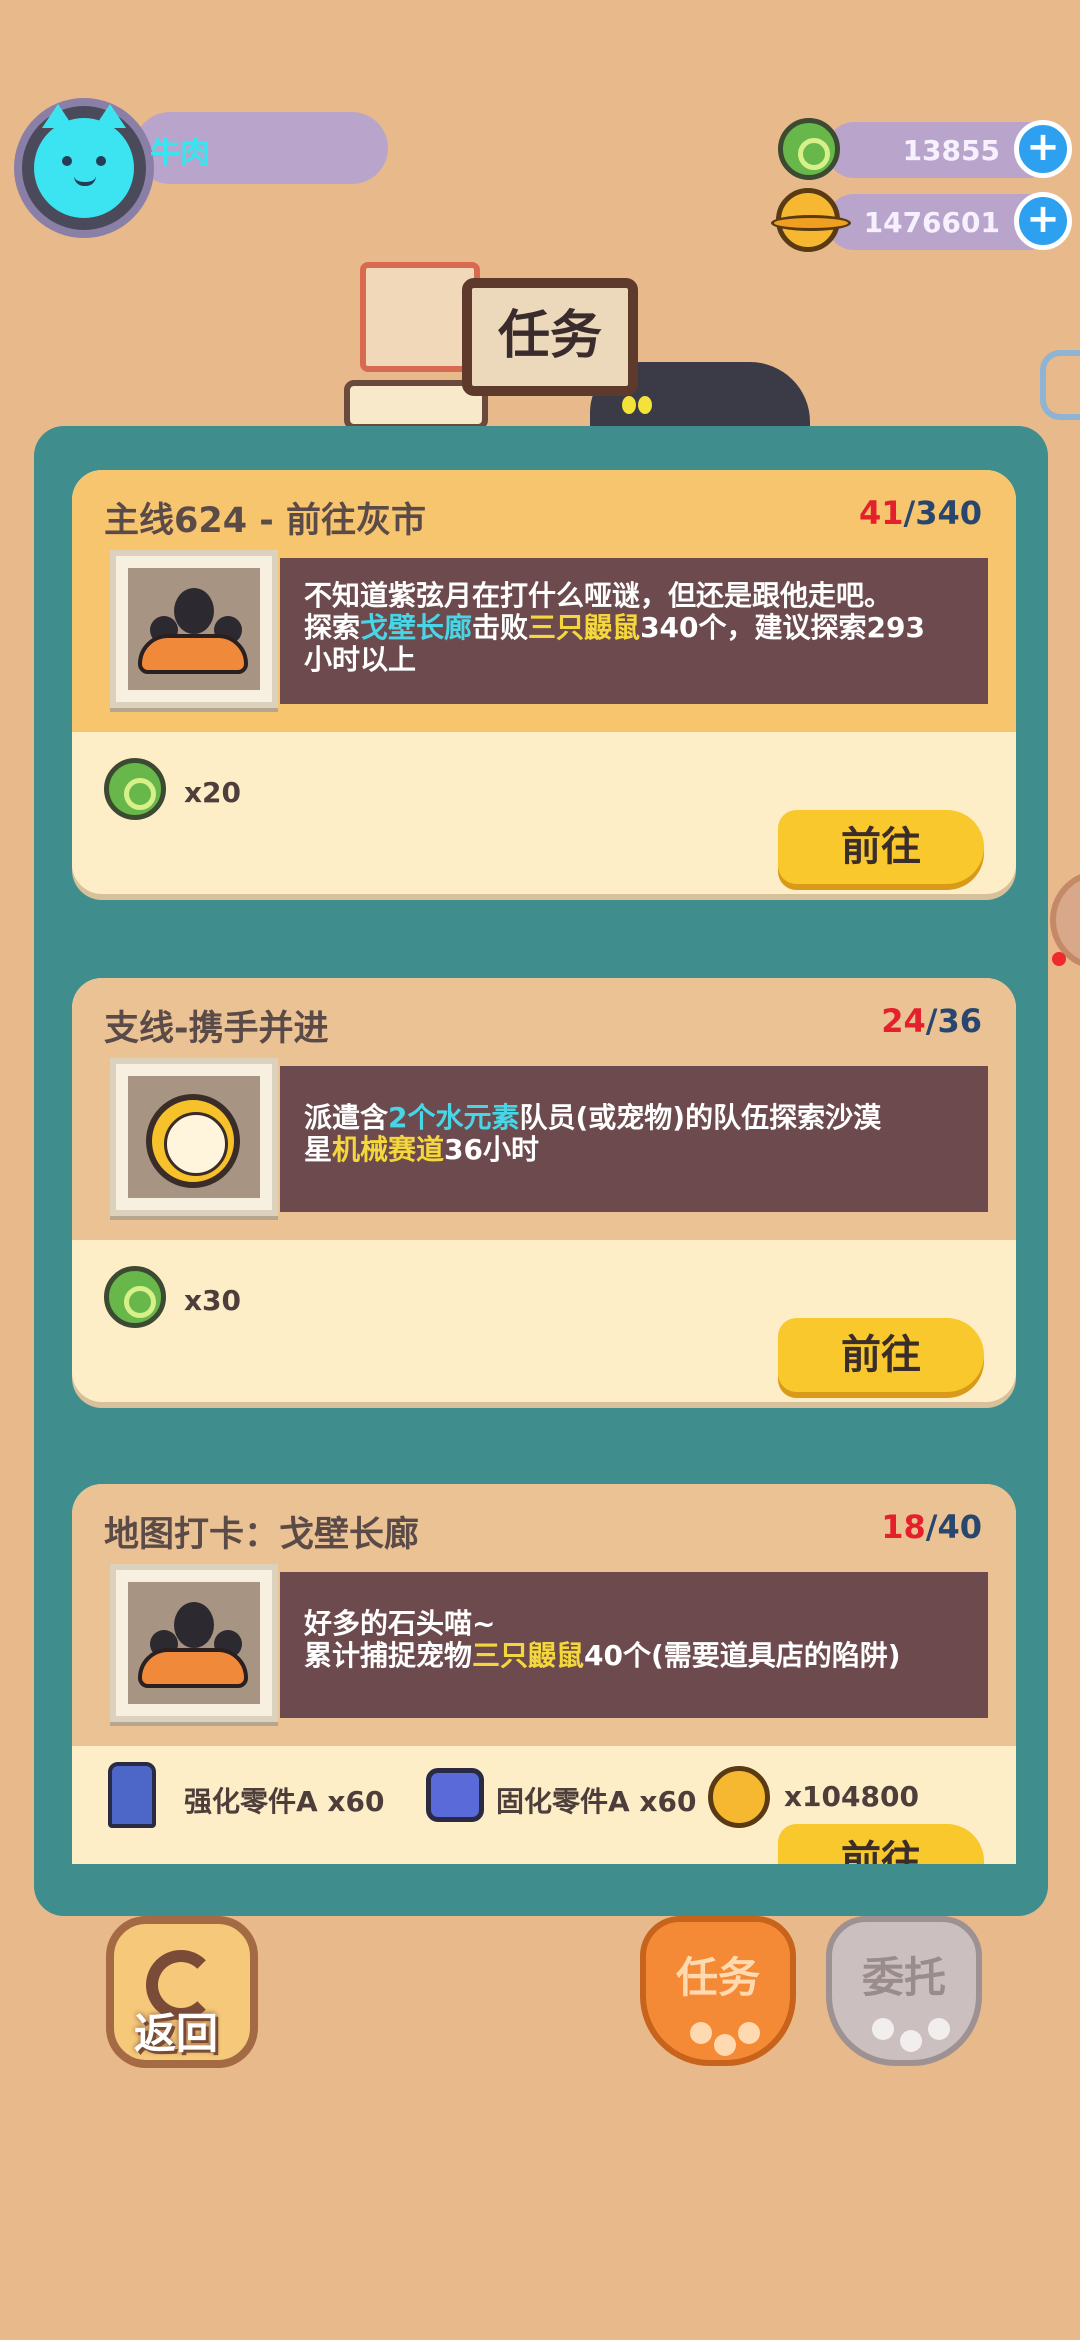 Image resolution: width=1080 pixels, height=2340 pixels. Describe the element at coordinates (265, 521) in the screenshot. I see `quest-title: 主线624 - 前往灰市` at that location.